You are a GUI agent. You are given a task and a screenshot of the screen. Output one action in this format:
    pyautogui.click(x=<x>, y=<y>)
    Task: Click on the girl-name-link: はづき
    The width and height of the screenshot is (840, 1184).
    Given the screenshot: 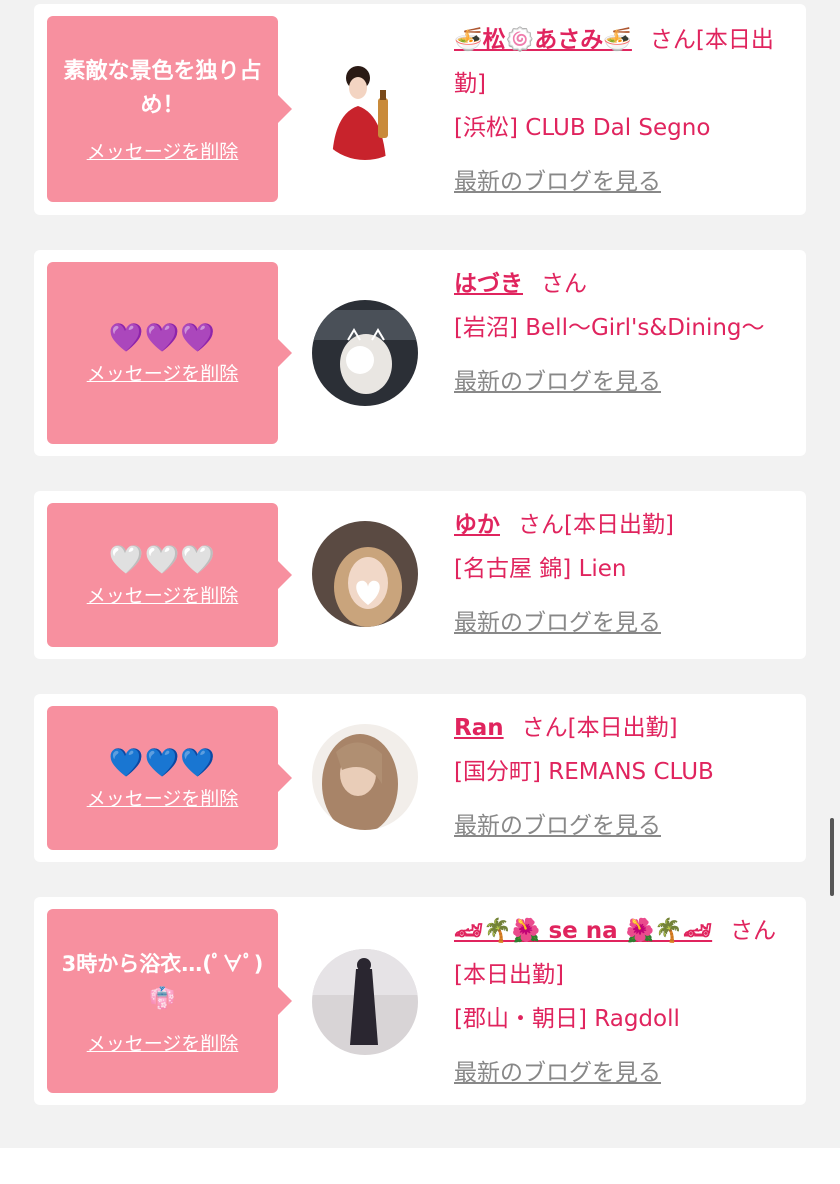 What is the action you would take?
    pyautogui.click(x=488, y=284)
    